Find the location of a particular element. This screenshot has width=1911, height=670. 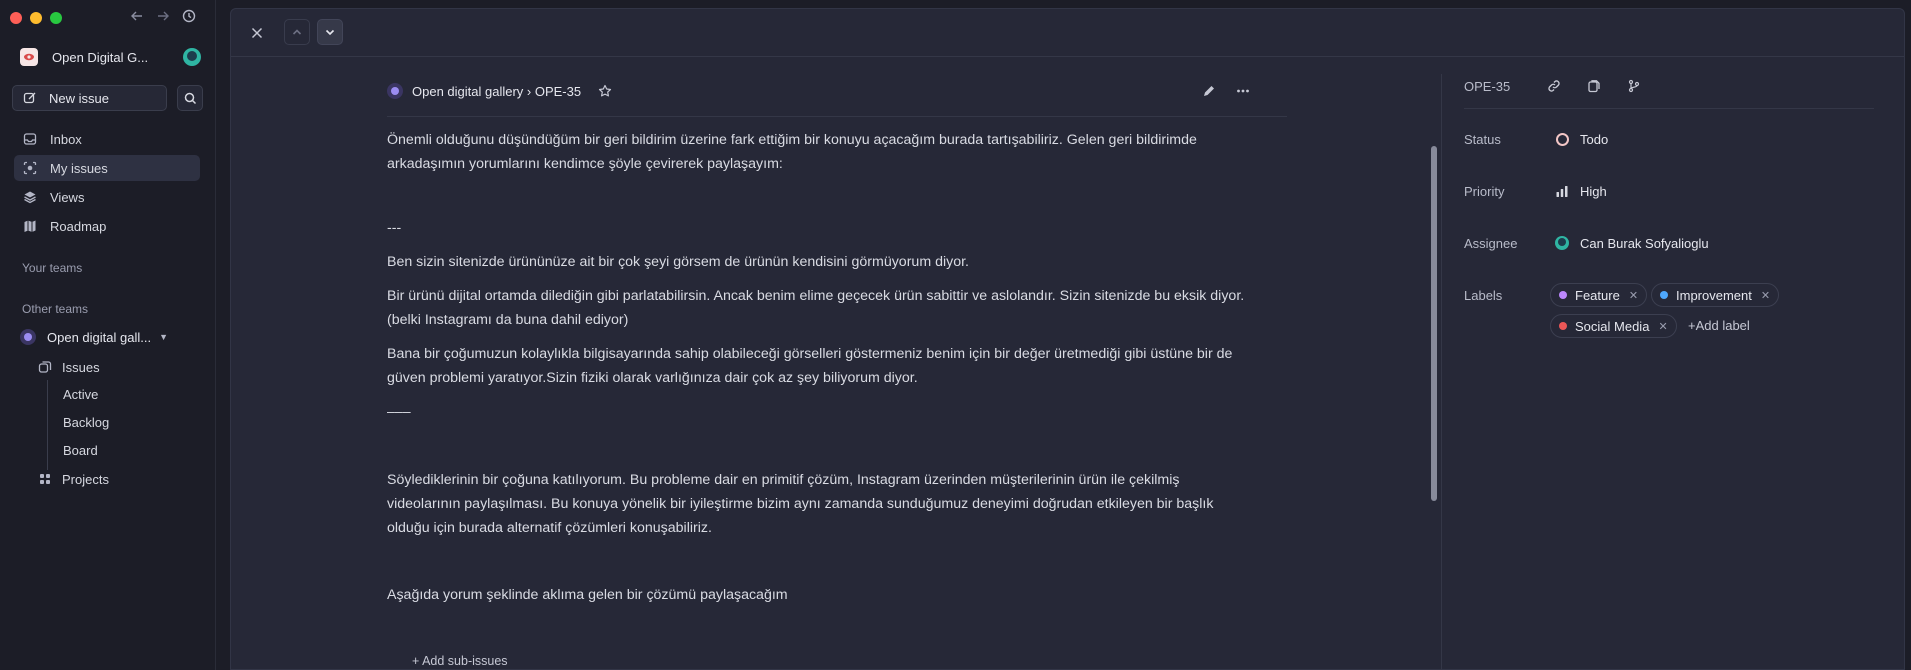

label-chip-social-media: Social Media ✕ is located at coordinates (1613, 326).